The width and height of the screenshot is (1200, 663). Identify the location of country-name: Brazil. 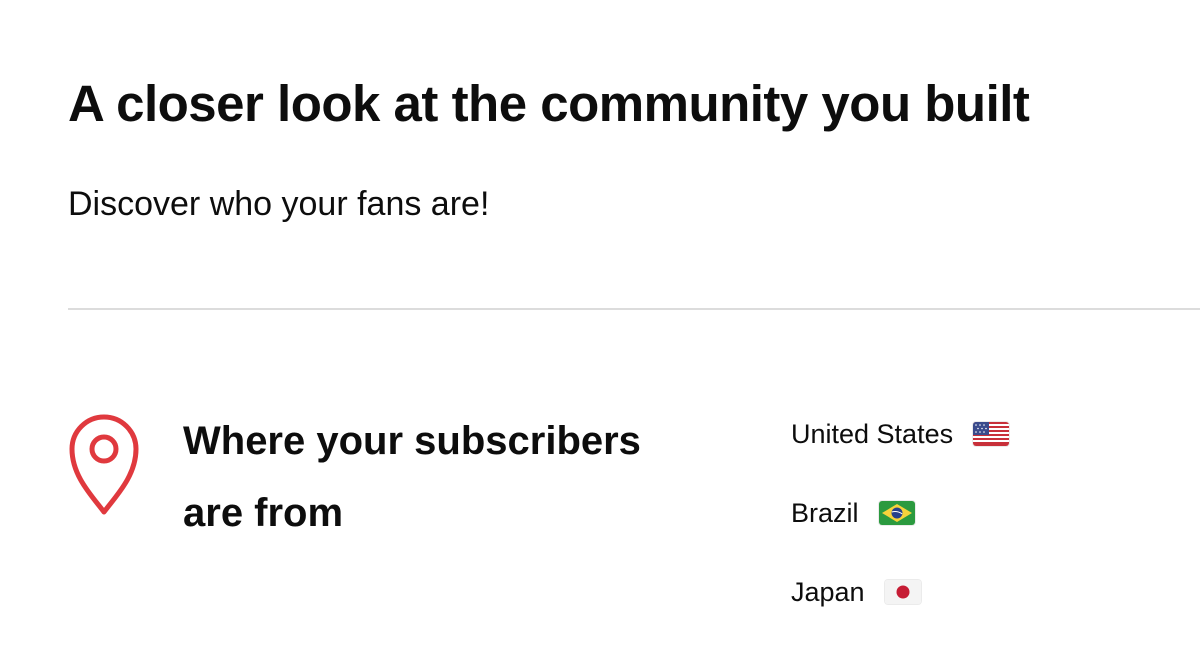
(825, 512).